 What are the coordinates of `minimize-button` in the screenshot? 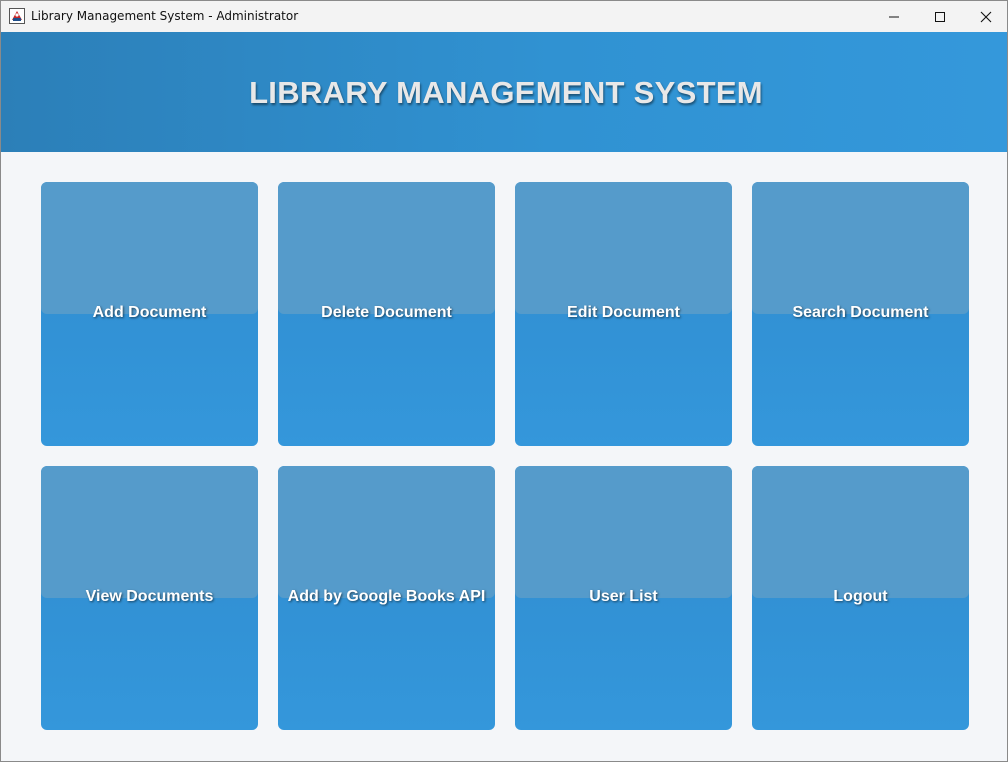 It's located at (894, 16).